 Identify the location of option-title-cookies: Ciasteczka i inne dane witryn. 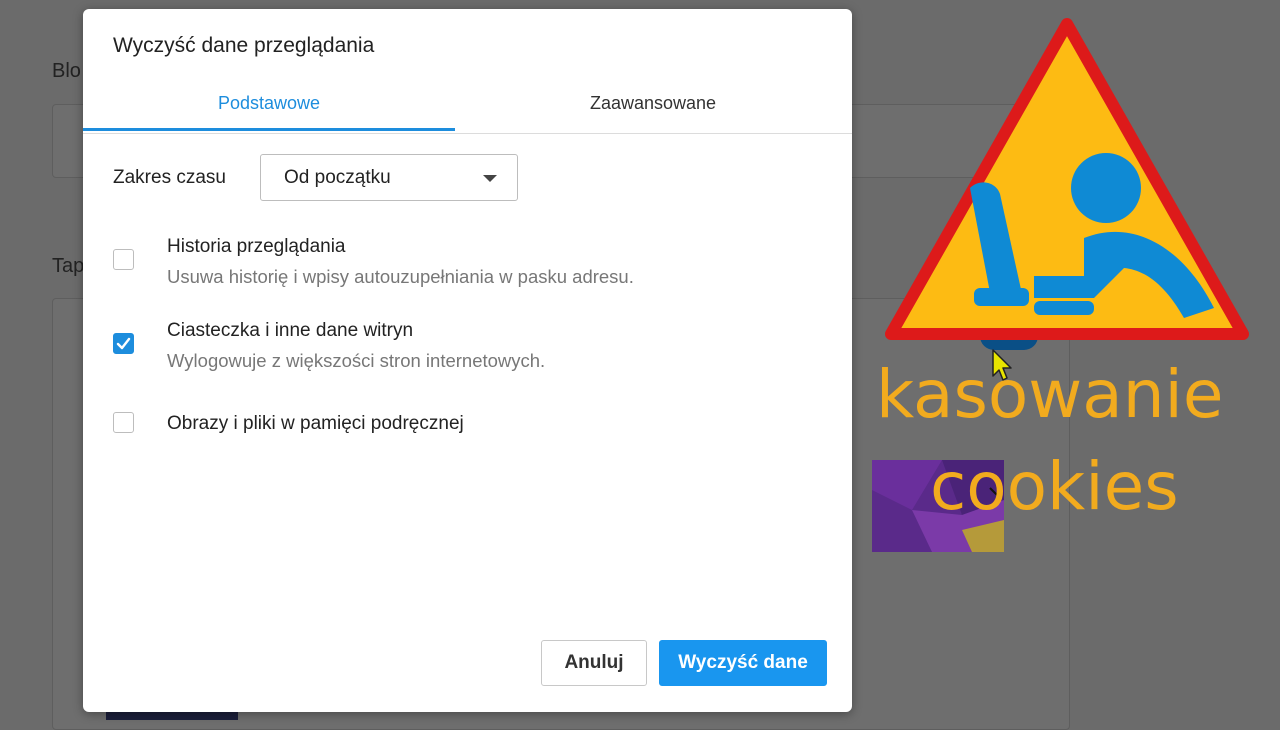
(290, 330).